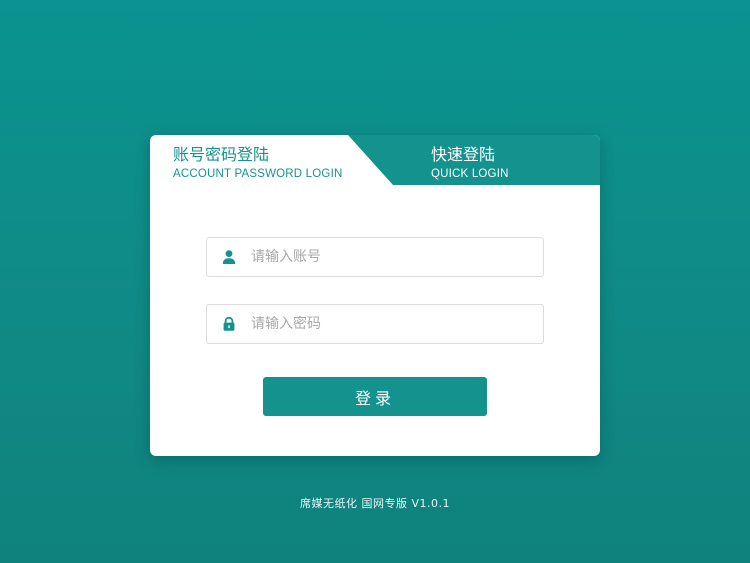  What do you see at coordinates (375, 396) in the screenshot?
I see `login-button: 登录` at bounding box center [375, 396].